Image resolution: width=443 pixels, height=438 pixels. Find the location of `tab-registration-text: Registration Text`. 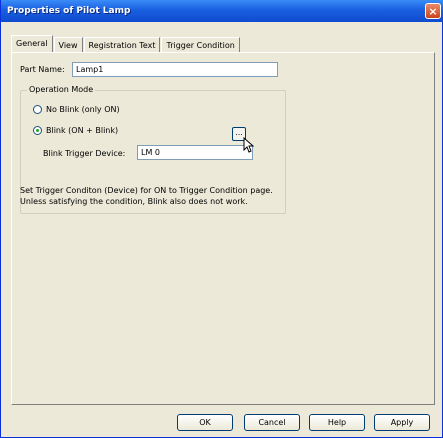

tab-registration-text: Registration Text is located at coordinates (122, 44).